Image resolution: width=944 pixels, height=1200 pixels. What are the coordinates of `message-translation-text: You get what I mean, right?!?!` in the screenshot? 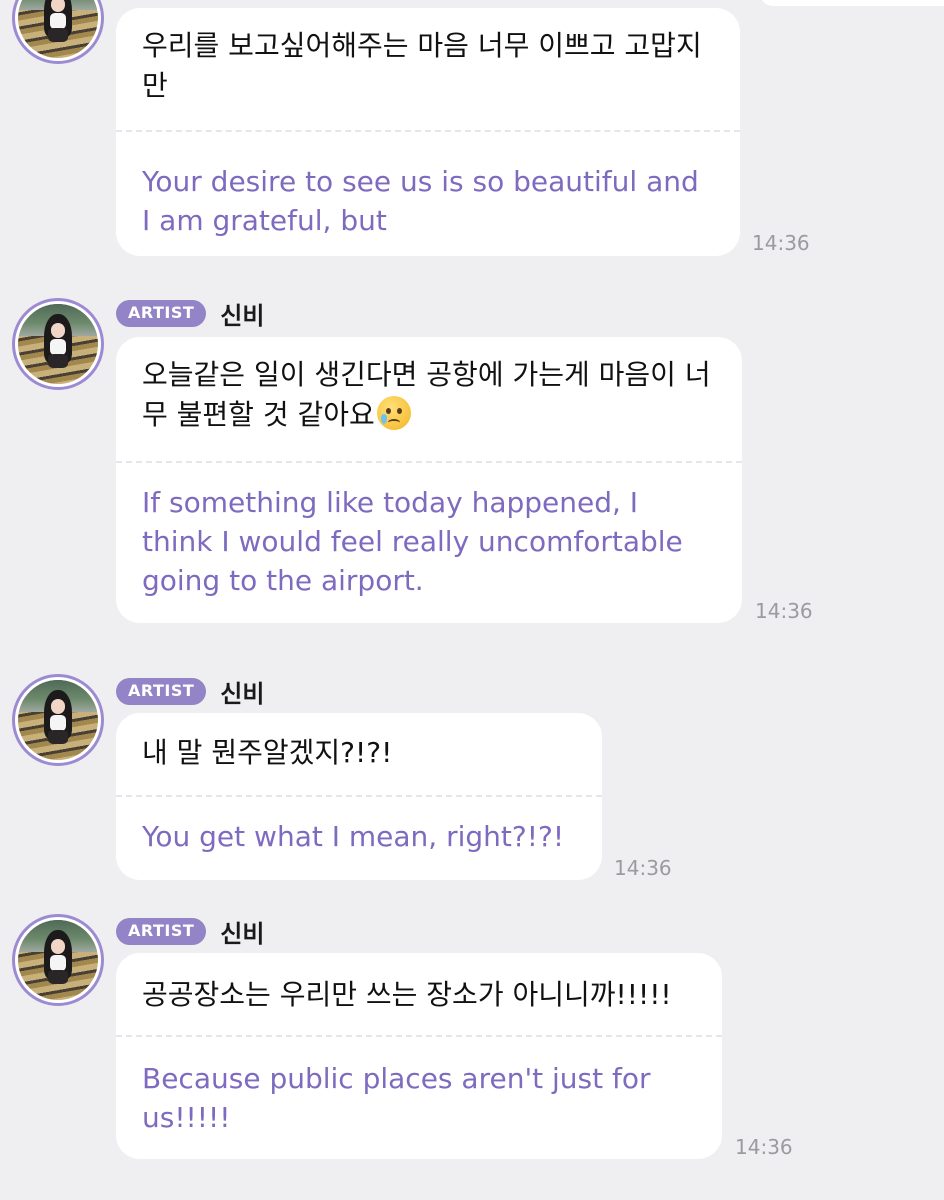 It's located at (353, 836).